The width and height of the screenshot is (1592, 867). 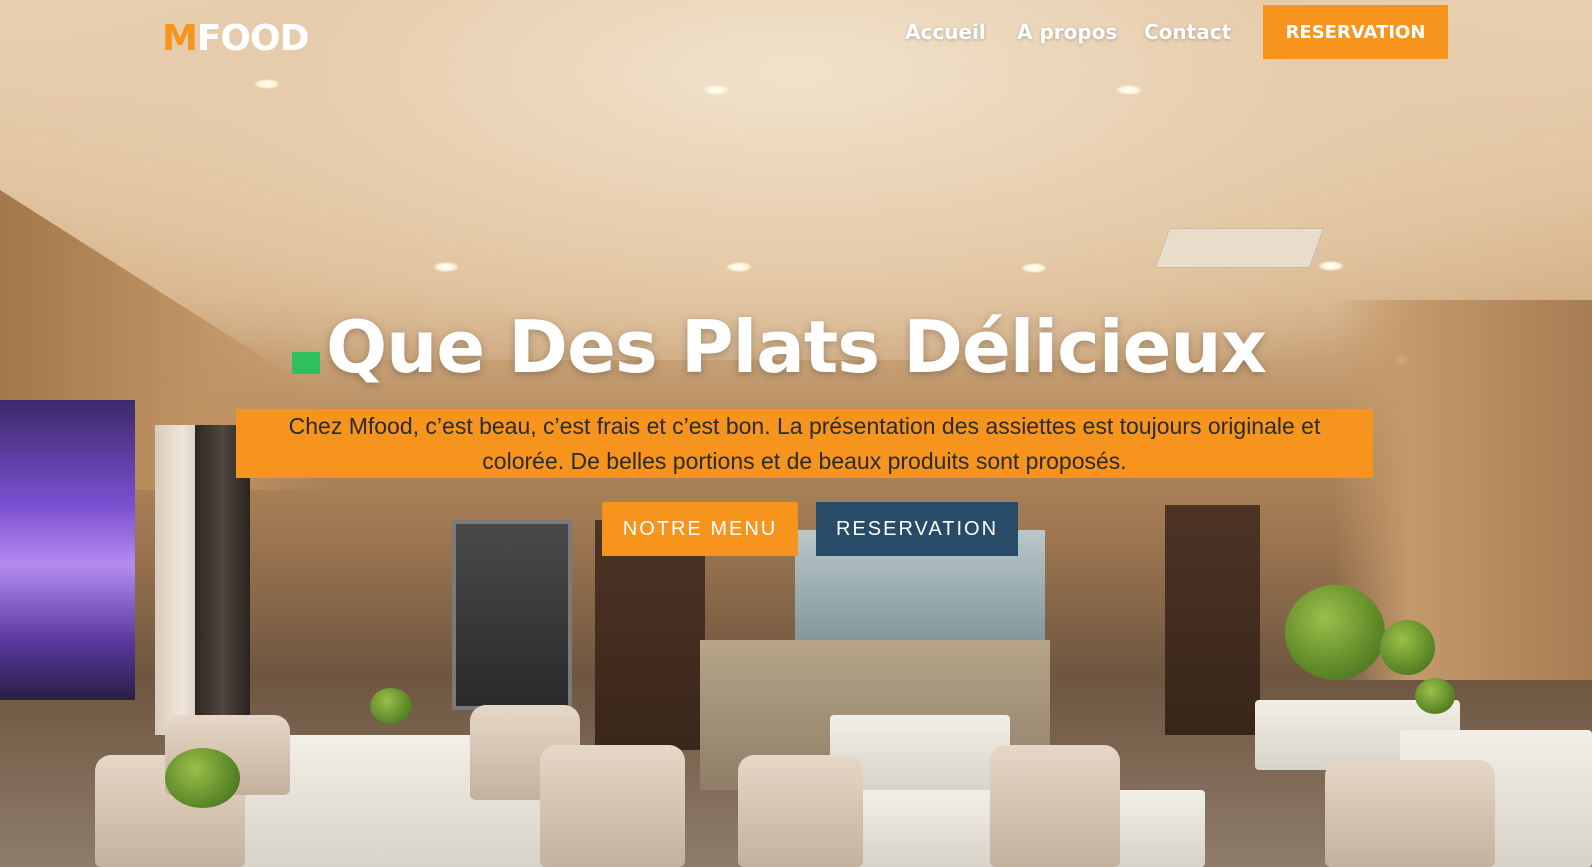 What do you see at coordinates (180, 38) in the screenshot?
I see `logo-letter-m: M` at bounding box center [180, 38].